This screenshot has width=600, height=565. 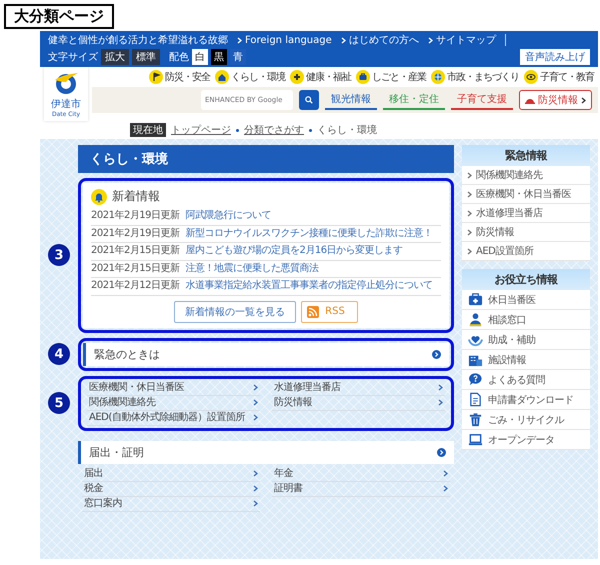 I want to click on sidebar-link: 施設情報, so click(x=526, y=360).